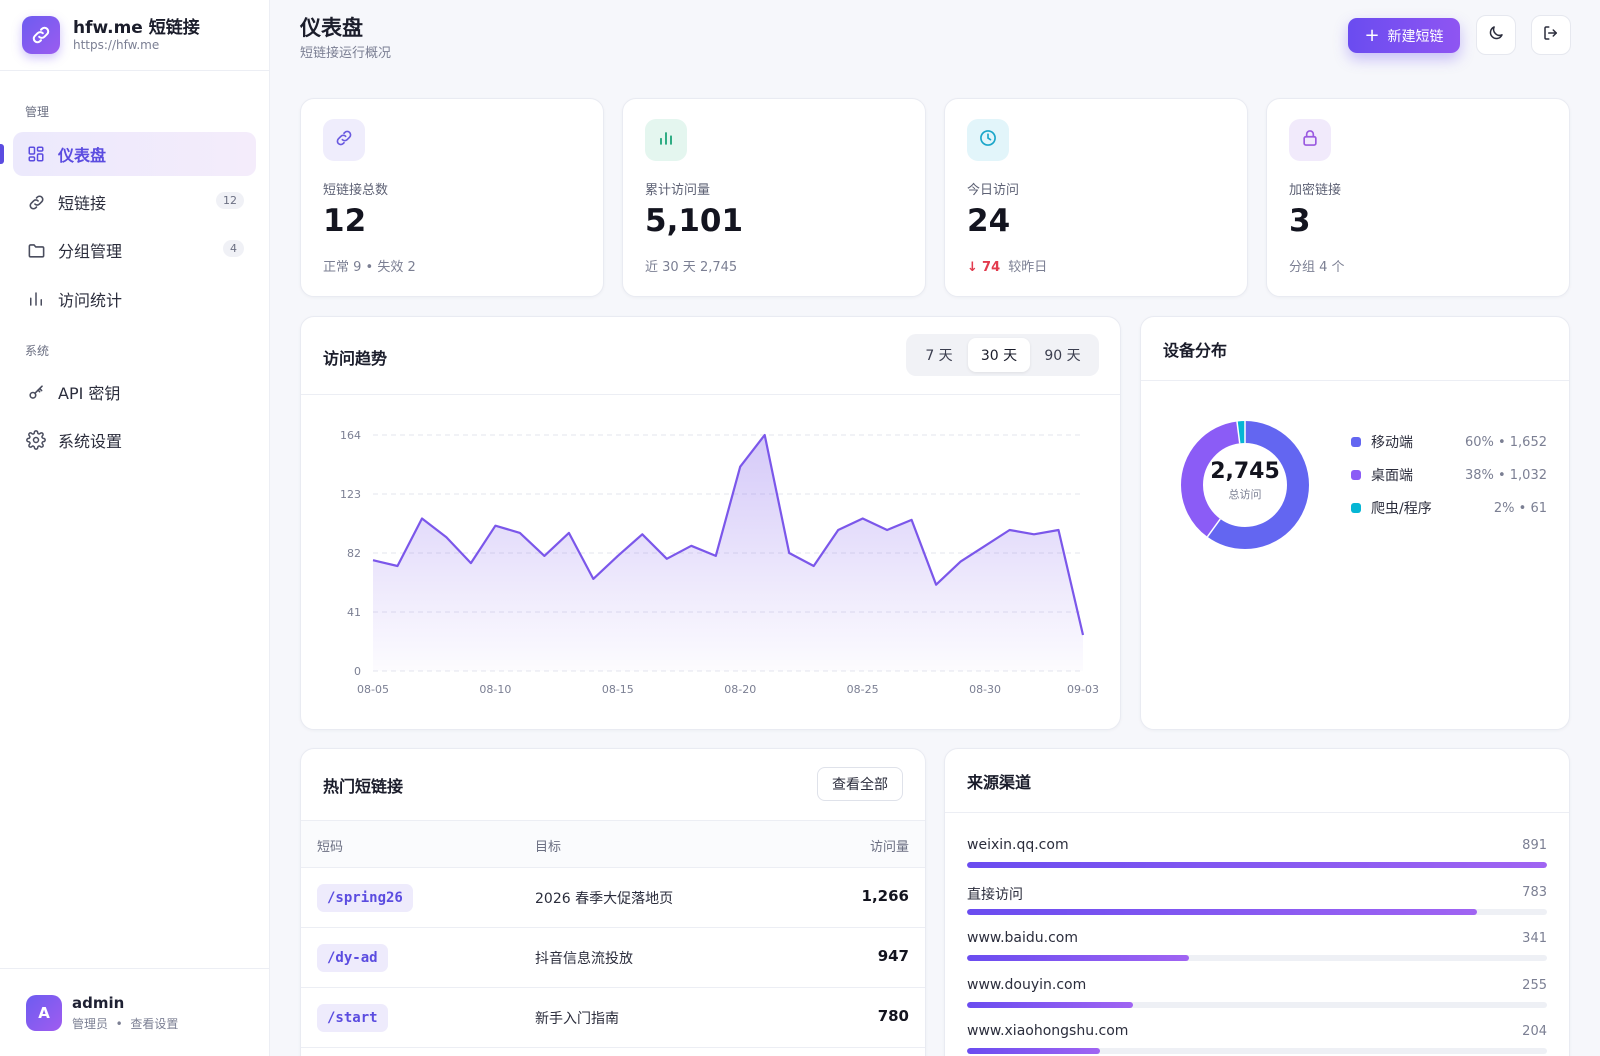 The image size is (1600, 1056). Describe the element at coordinates (1505, 442) in the screenshot. I see `legend-value: 60% • 1,652` at that location.